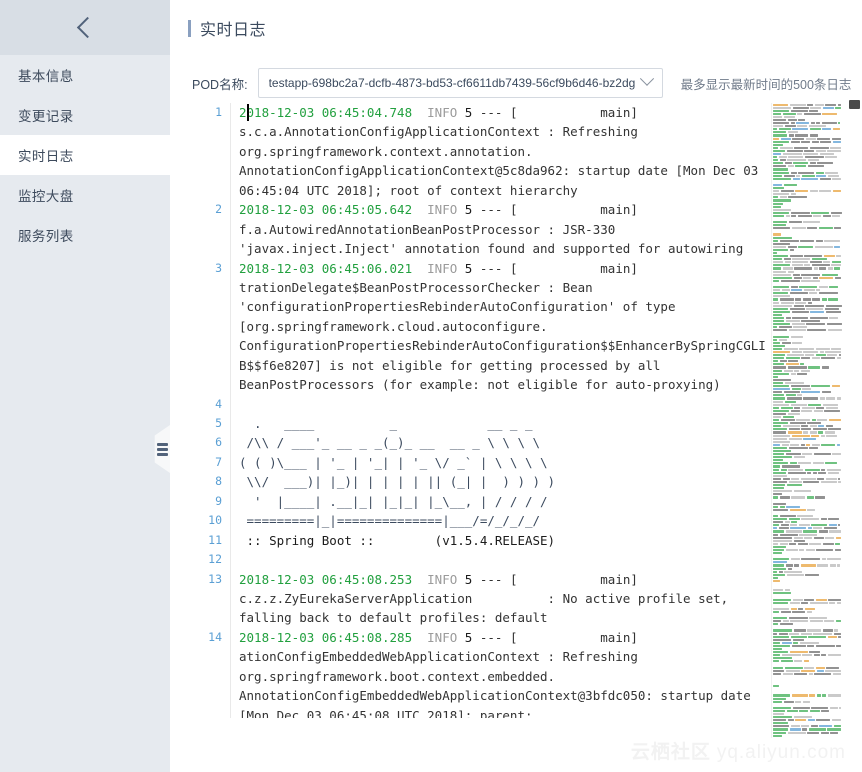 The height and width of the screenshot is (772, 862). Describe the element at coordinates (218, 423) in the screenshot. I see `line-number: 5` at that location.